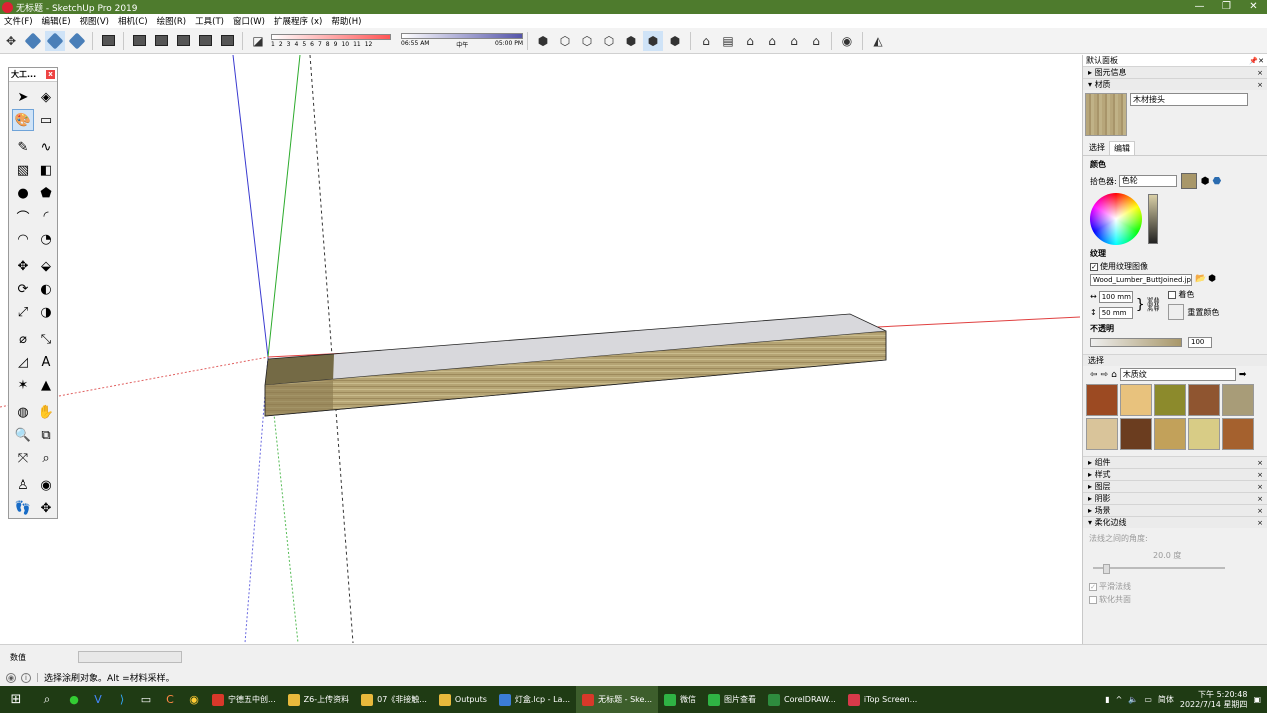 The height and width of the screenshot is (713, 1267). What do you see at coordinates (23, 412) in the screenshot?
I see `orbit-tool-icon: ◍` at bounding box center [23, 412].